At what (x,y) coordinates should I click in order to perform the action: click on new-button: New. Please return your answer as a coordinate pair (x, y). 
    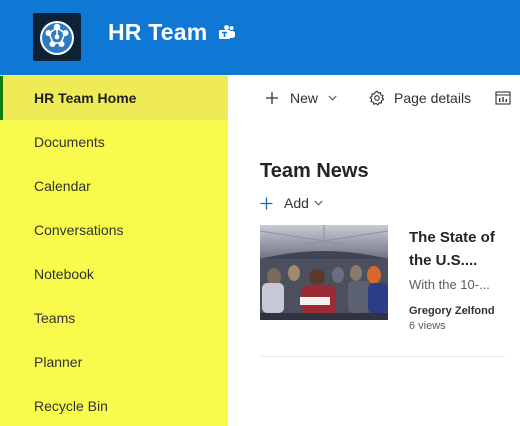
    Looking at the image, I should click on (301, 98).